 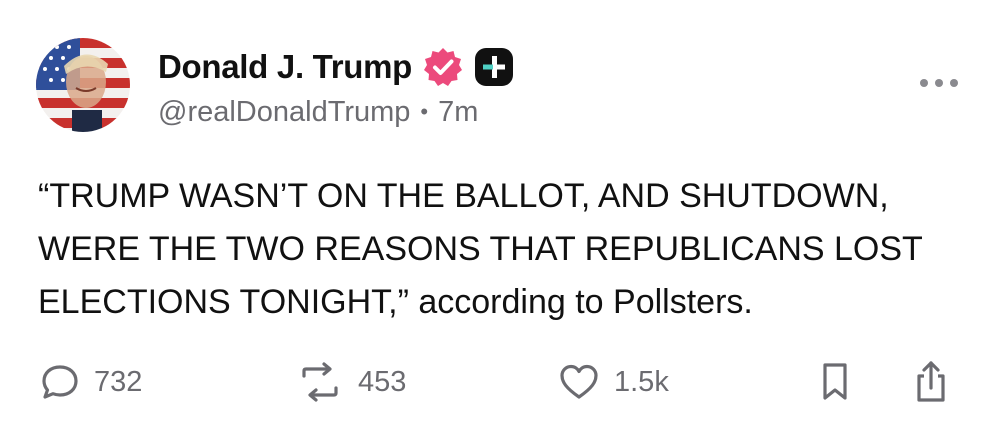 I want to click on repost-count: 453, so click(x=382, y=381).